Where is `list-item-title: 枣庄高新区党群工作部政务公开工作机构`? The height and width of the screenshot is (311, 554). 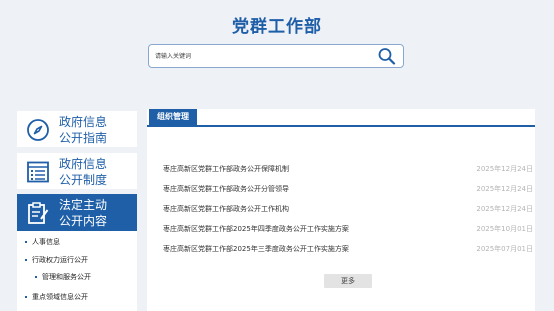
list-item-title: 枣庄高新区党群工作部政务公开工作机构 is located at coordinates (226, 209).